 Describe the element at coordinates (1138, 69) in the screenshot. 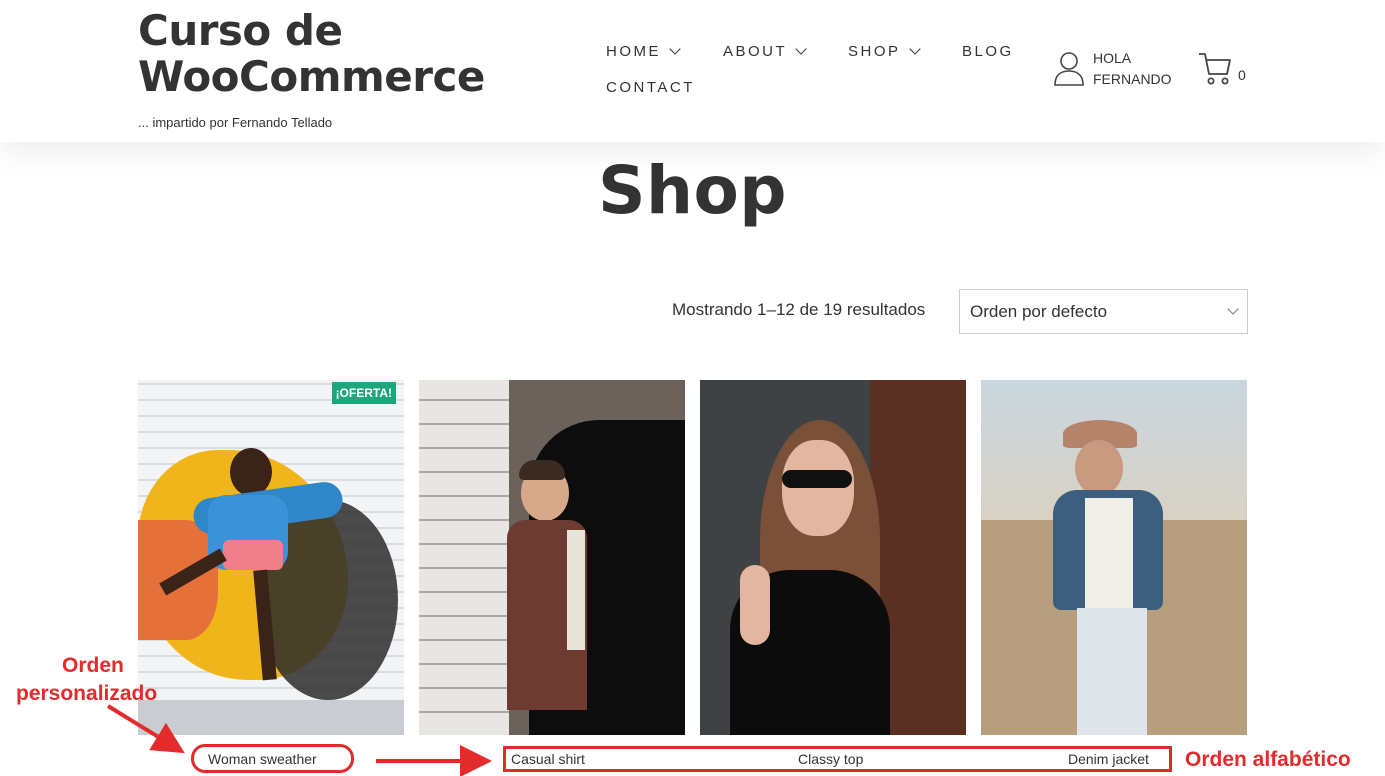

I see `account-greeting: HOLA FERNANDO` at that location.